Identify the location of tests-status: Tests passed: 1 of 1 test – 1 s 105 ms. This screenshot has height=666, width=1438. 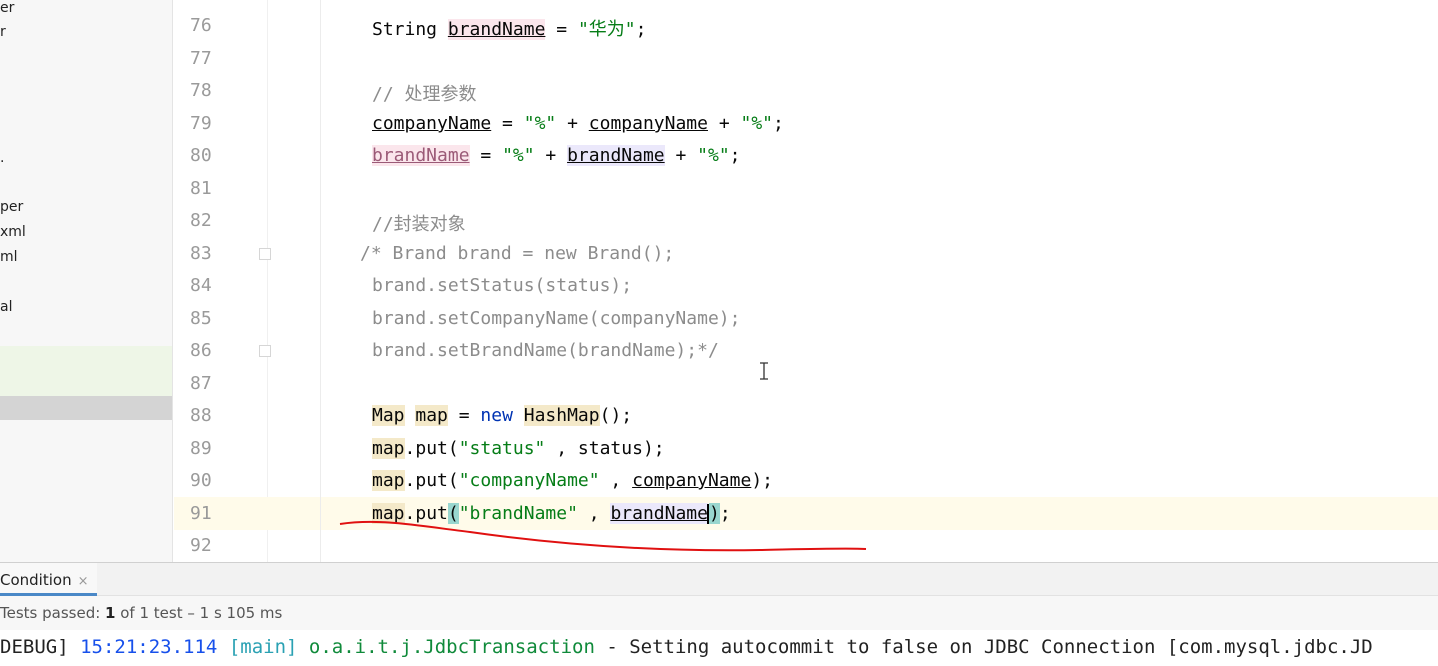
(719, 613).